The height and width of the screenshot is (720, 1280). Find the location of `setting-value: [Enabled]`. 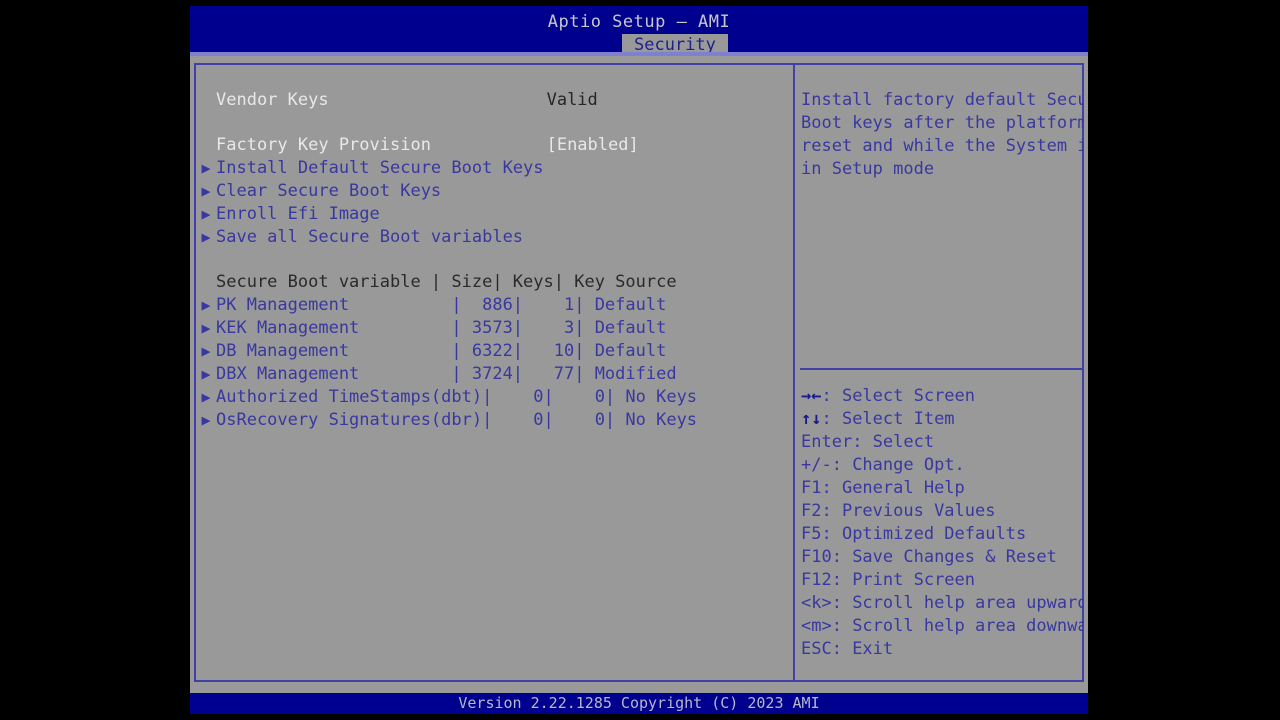

setting-value: [Enabled] is located at coordinates (592, 145).